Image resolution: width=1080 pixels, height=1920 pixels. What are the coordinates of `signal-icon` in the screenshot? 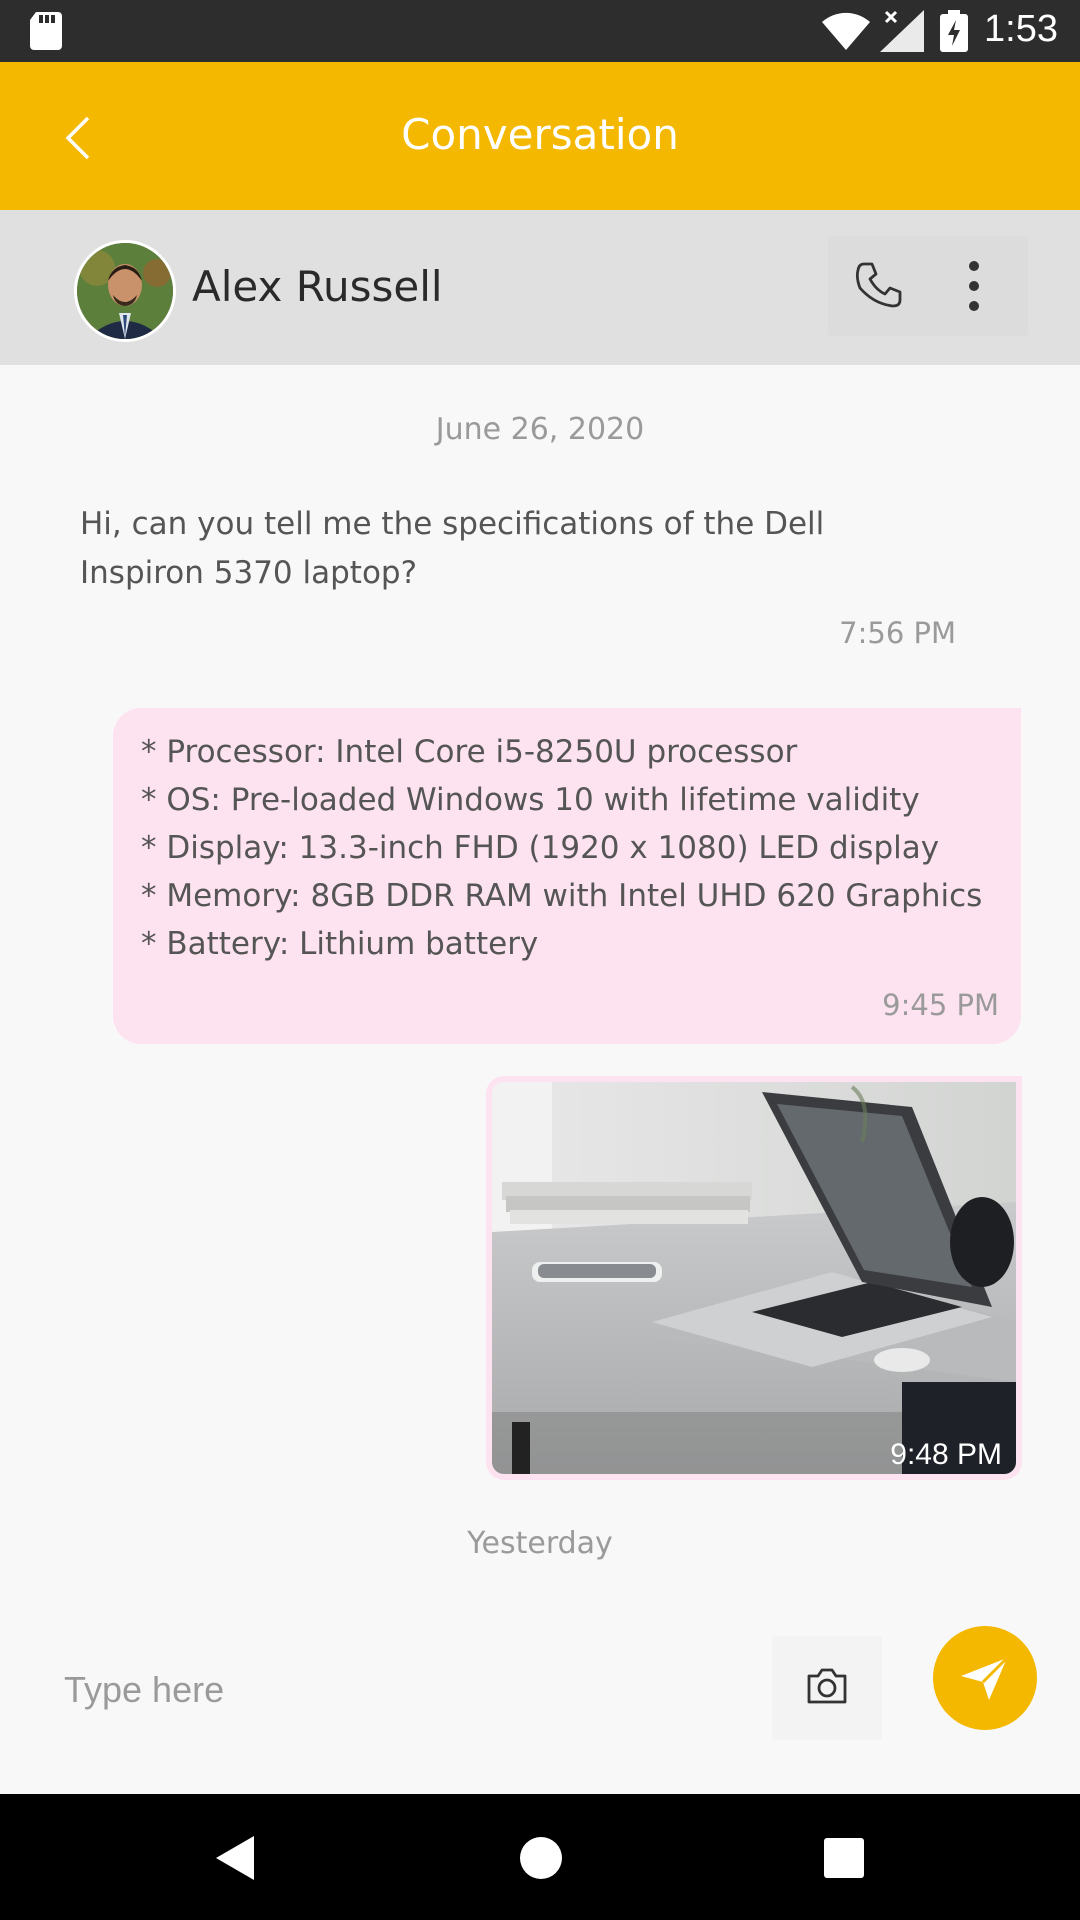 It's located at (902, 31).